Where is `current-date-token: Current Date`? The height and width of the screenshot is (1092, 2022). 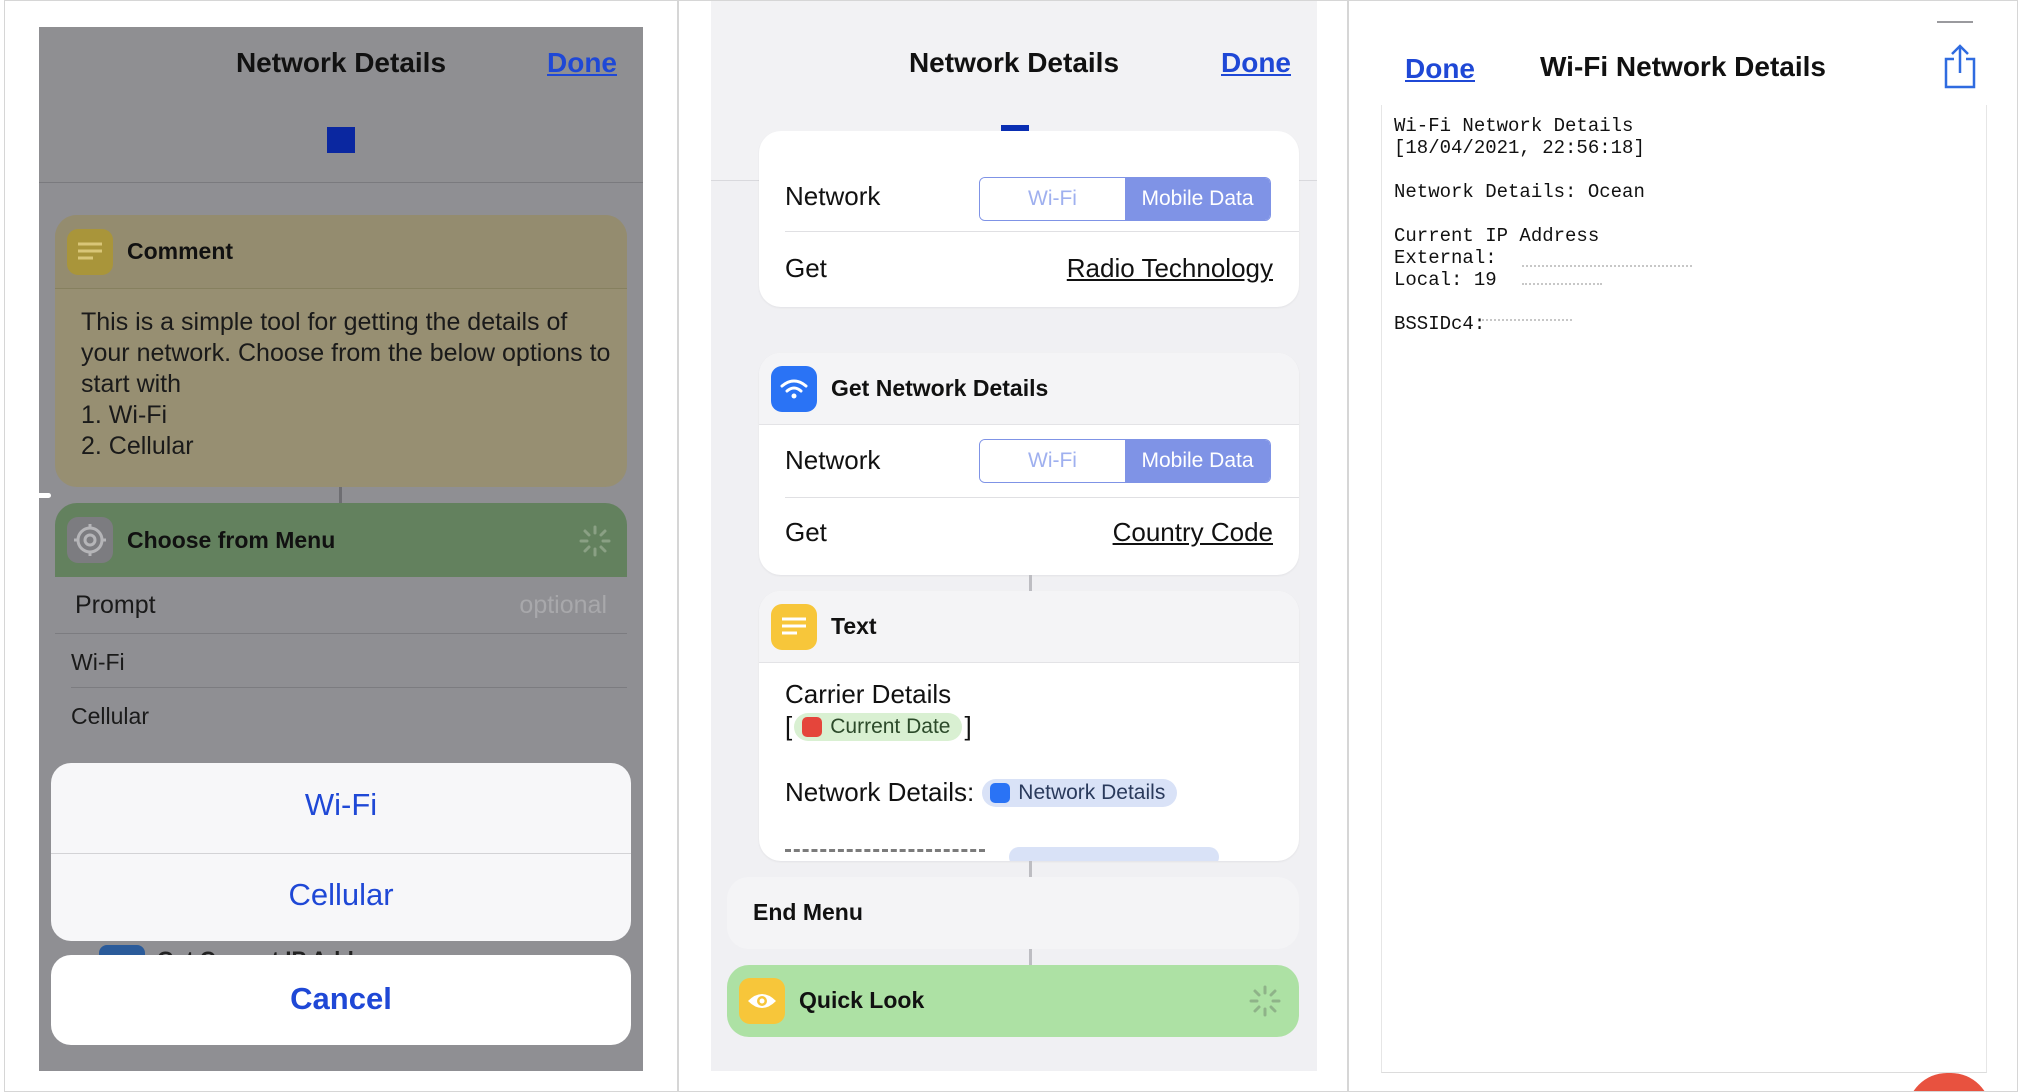
current-date-token: Current Date is located at coordinates (878, 726).